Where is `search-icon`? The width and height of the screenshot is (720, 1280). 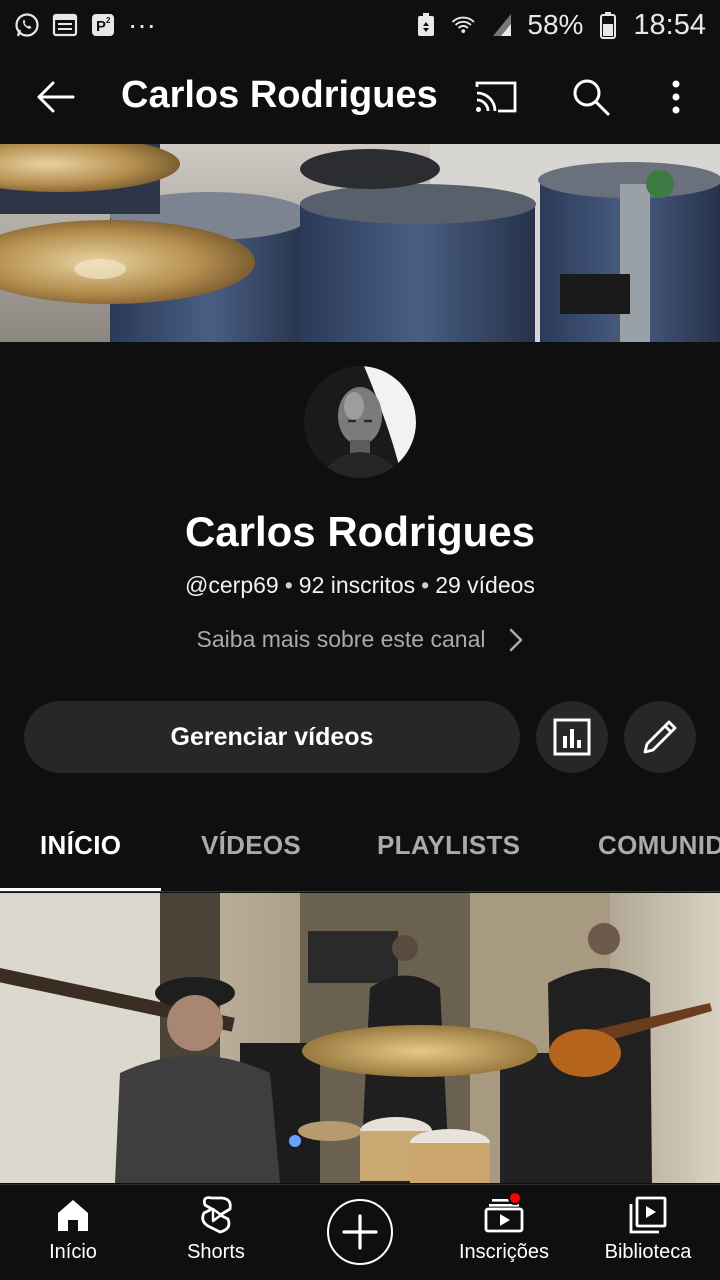 search-icon is located at coordinates (591, 97).